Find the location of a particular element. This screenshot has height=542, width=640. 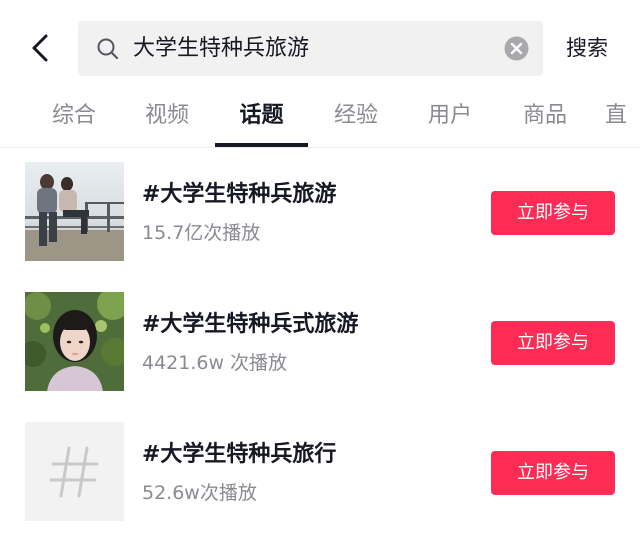

back-button is located at coordinates (40, 48).